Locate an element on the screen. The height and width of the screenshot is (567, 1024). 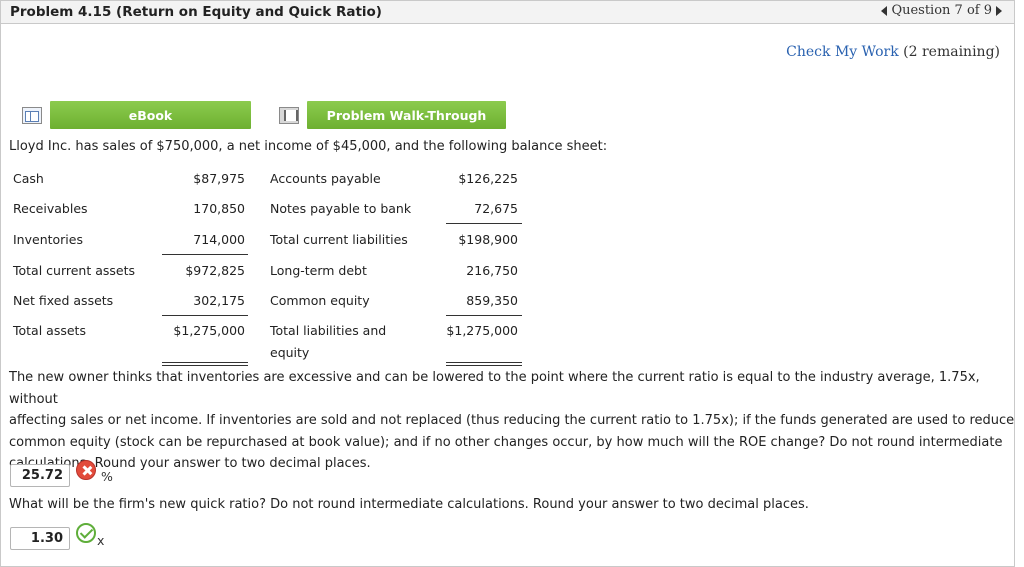
check-my-work-link: Check My Work is located at coordinates (842, 52).